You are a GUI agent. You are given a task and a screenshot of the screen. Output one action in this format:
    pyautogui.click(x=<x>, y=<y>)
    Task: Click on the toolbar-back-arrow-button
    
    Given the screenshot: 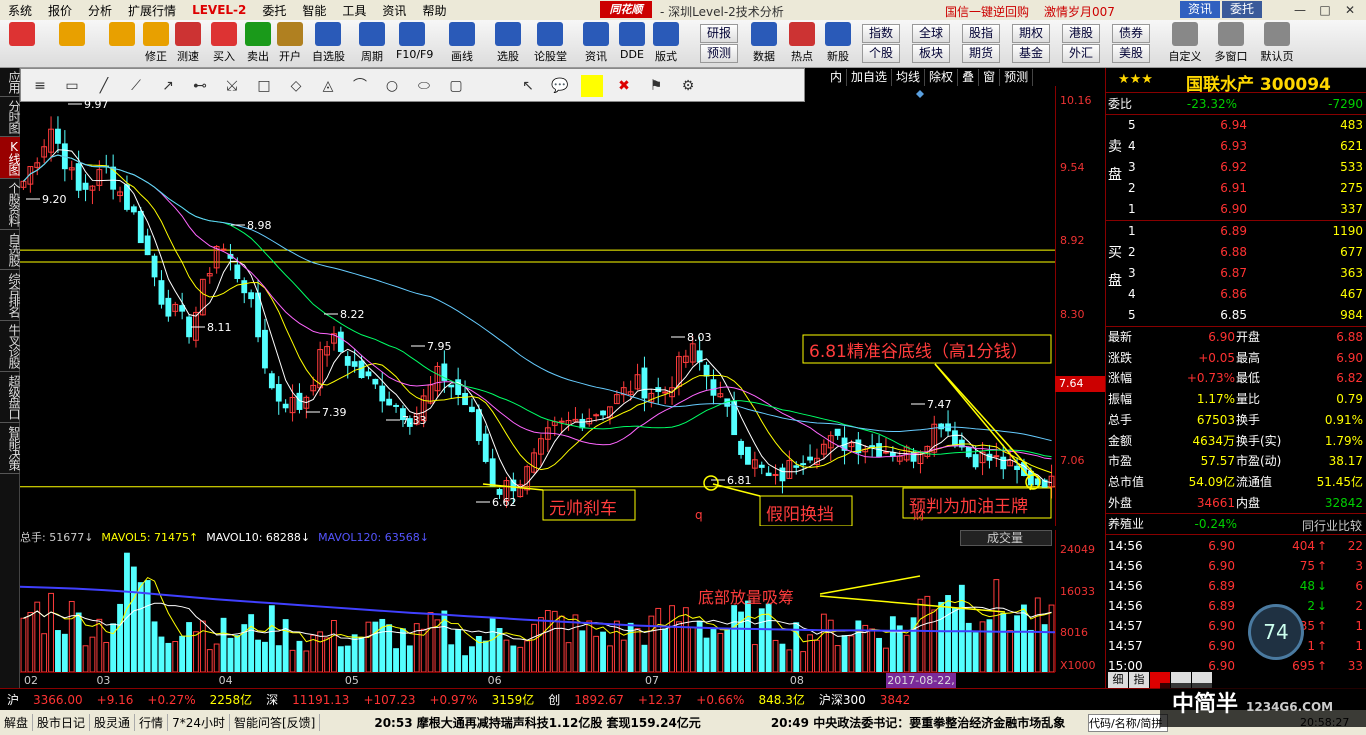 What is the action you would take?
    pyautogui.click(x=72, y=44)
    